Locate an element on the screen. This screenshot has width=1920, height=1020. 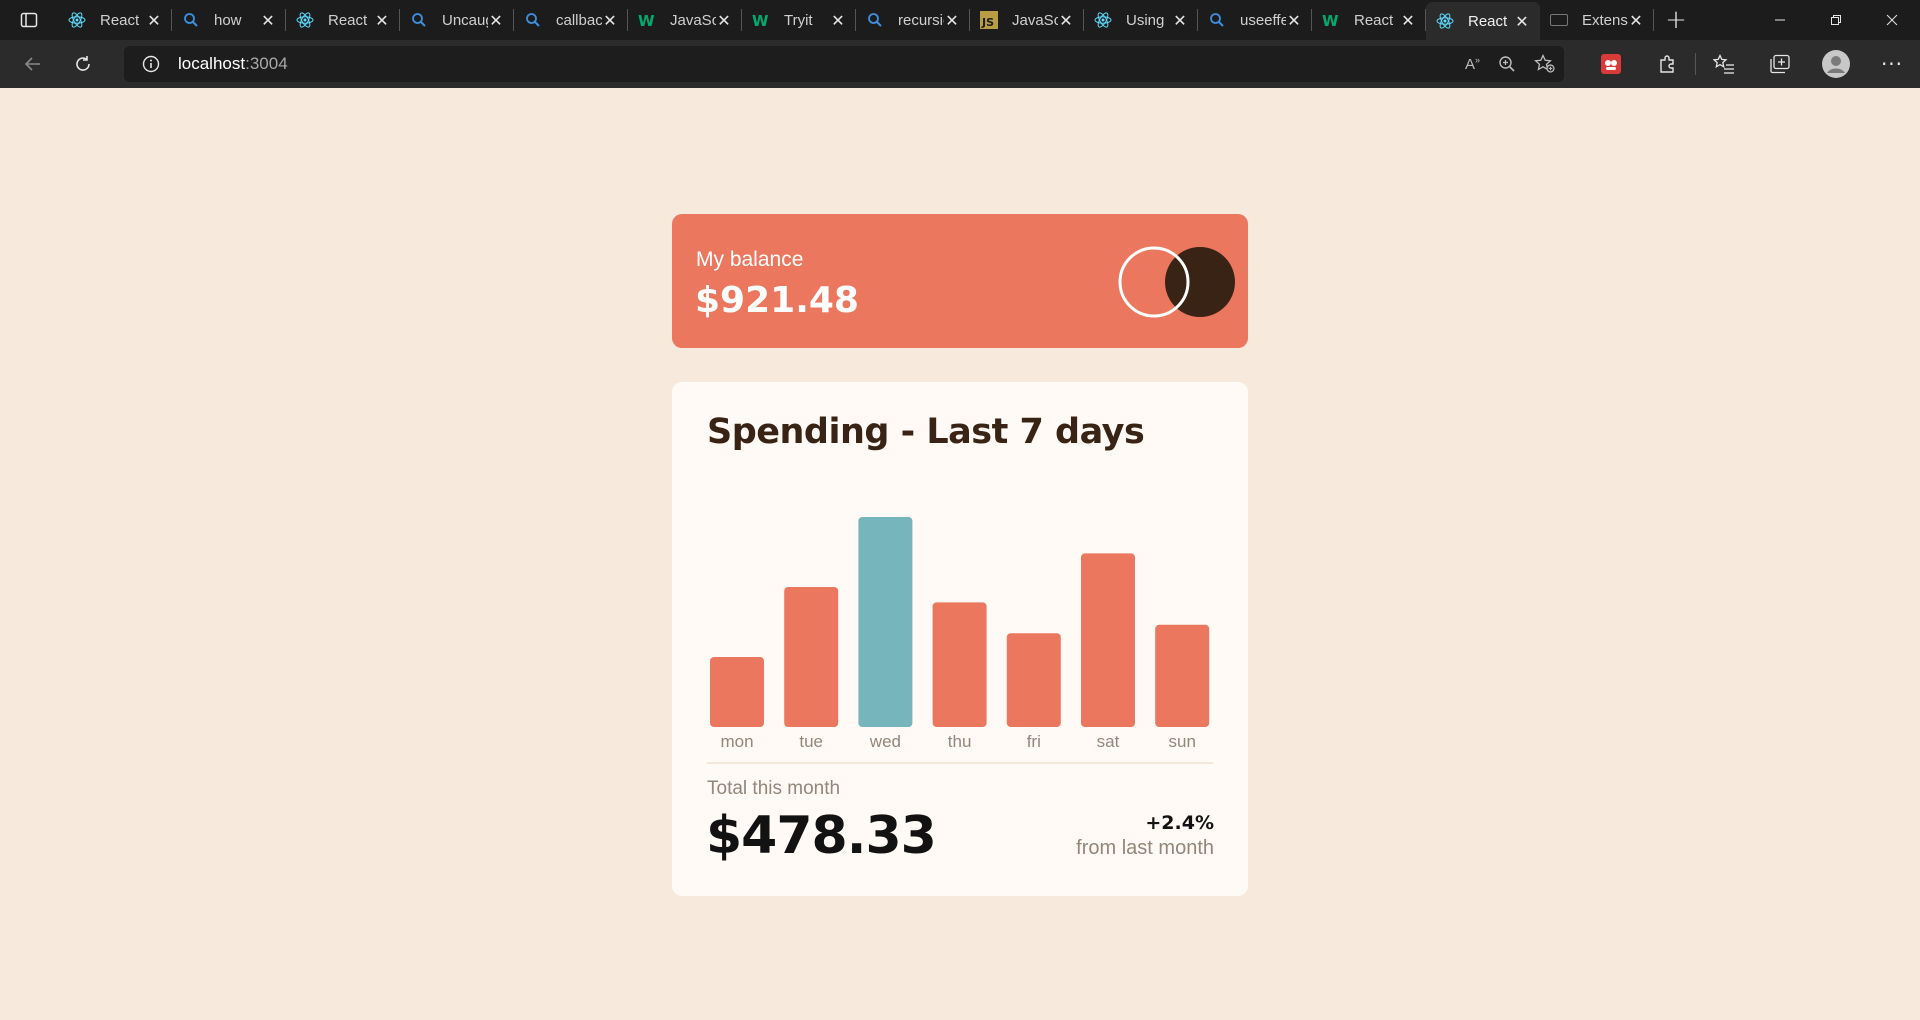
total-amount: $478.33 is located at coordinates (821, 836).